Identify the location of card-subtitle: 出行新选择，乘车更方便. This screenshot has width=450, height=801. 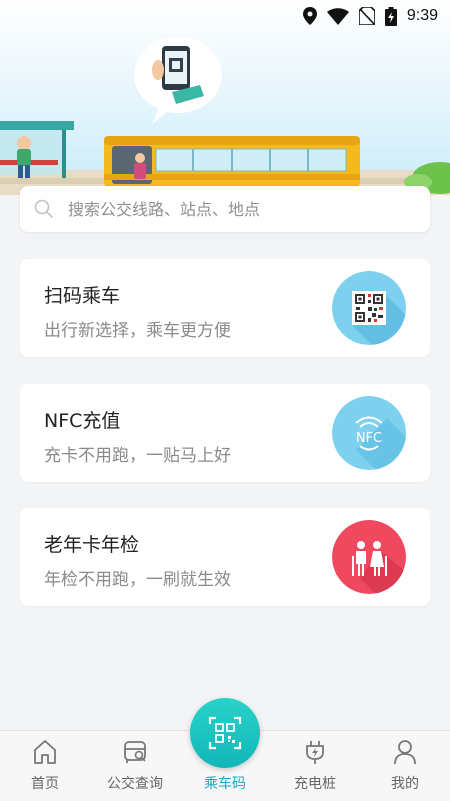
(137, 331).